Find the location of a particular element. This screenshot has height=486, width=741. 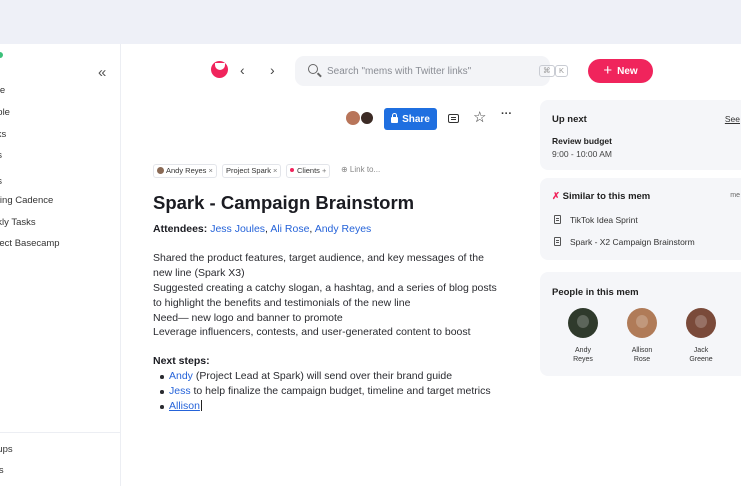

list-item: Allison is located at coordinates (181, 406).